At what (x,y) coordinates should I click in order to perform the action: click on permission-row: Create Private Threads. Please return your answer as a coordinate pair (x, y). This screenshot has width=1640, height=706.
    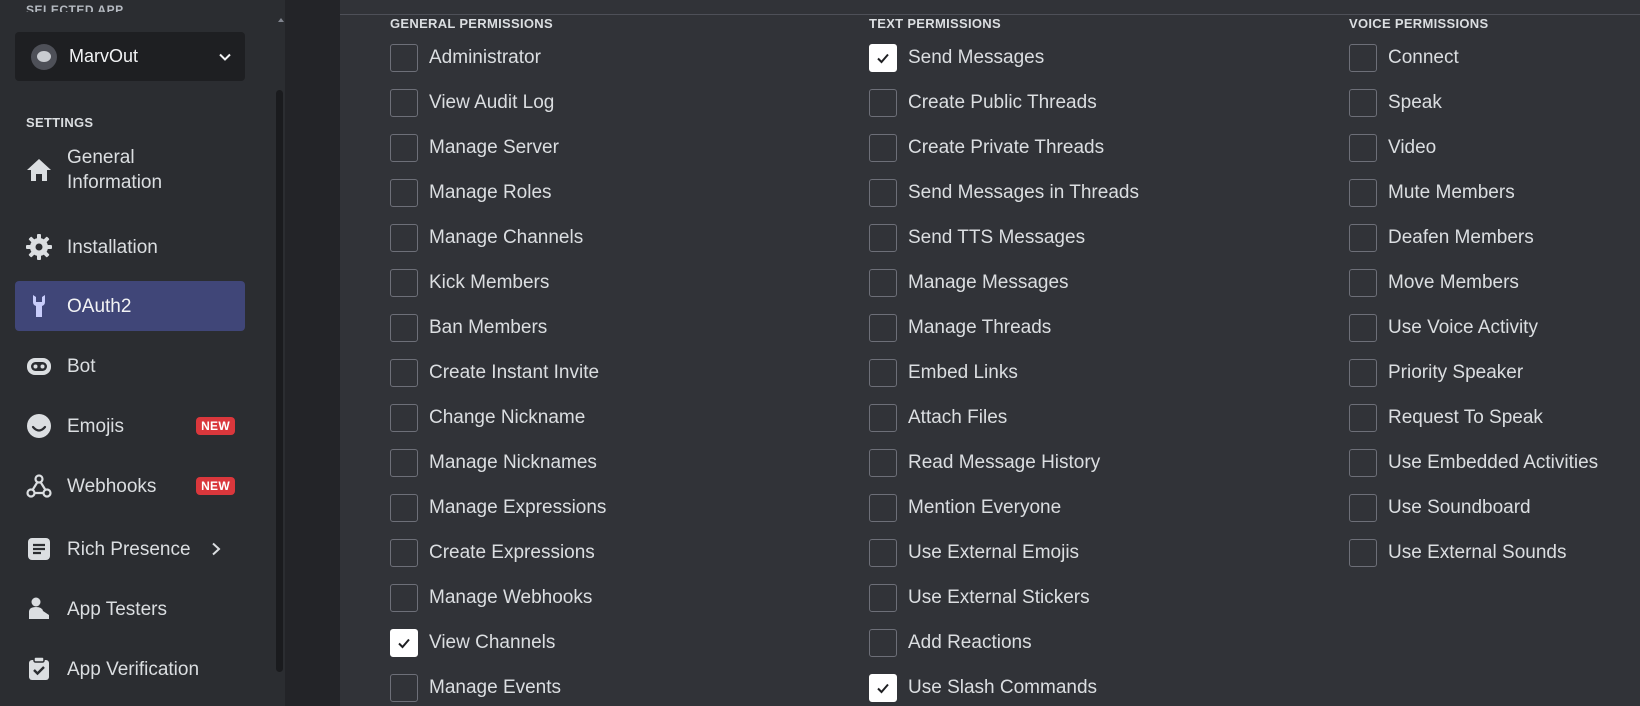
    Looking at the image, I should click on (986, 148).